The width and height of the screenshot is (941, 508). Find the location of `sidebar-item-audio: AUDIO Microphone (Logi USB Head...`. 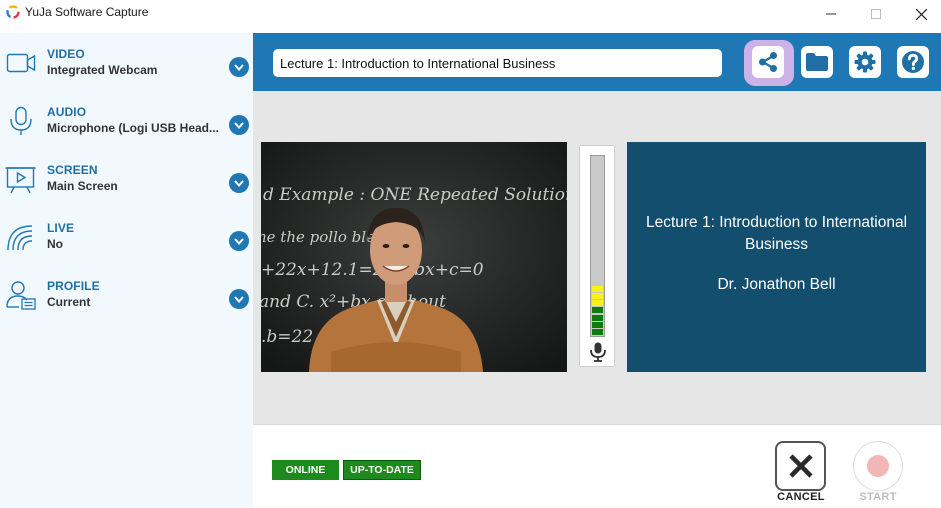

sidebar-item-audio: AUDIO Microphone (Logi USB Head... is located at coordinates (126, 134).